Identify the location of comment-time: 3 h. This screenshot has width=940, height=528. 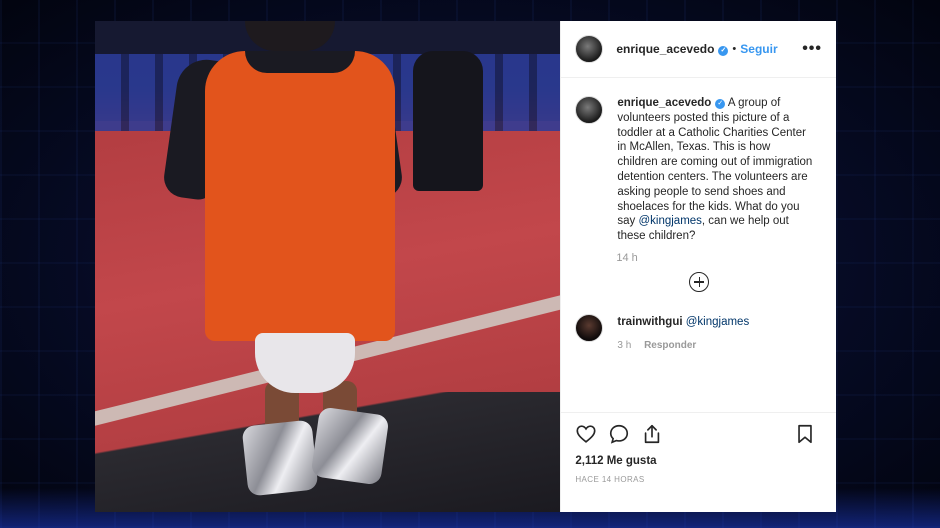
(624, 345).